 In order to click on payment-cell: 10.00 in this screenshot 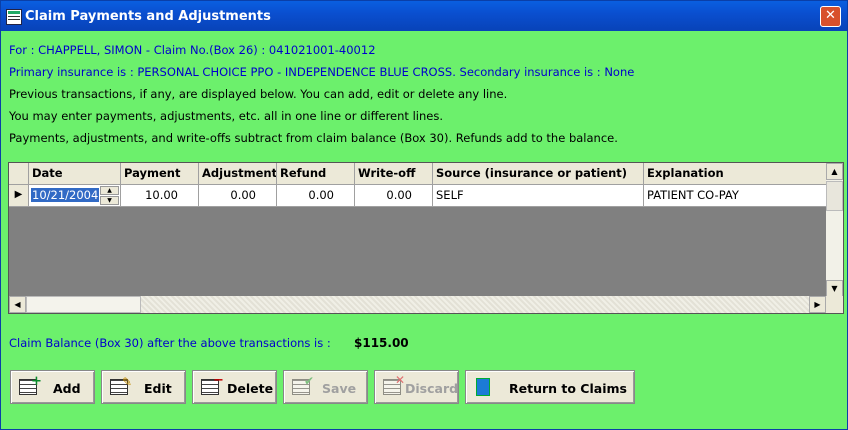, I will do `click(160, 196)`.